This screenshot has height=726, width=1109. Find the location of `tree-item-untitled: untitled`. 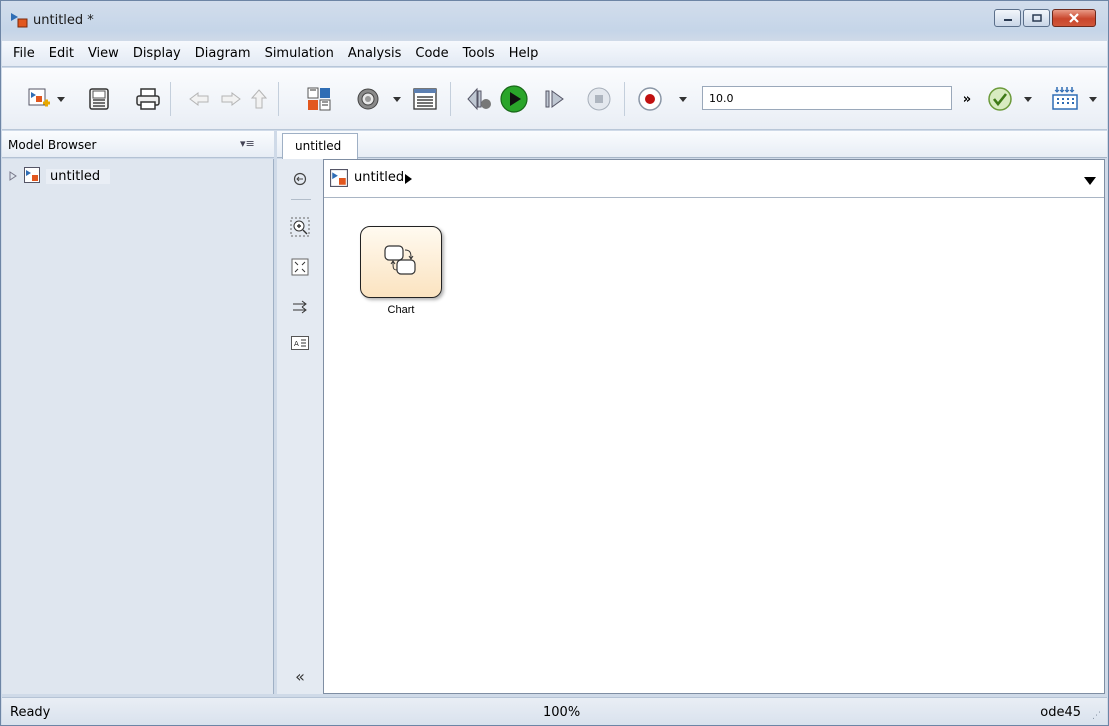

tree-item-untitled: untitled is located at coordinates (59, 176).